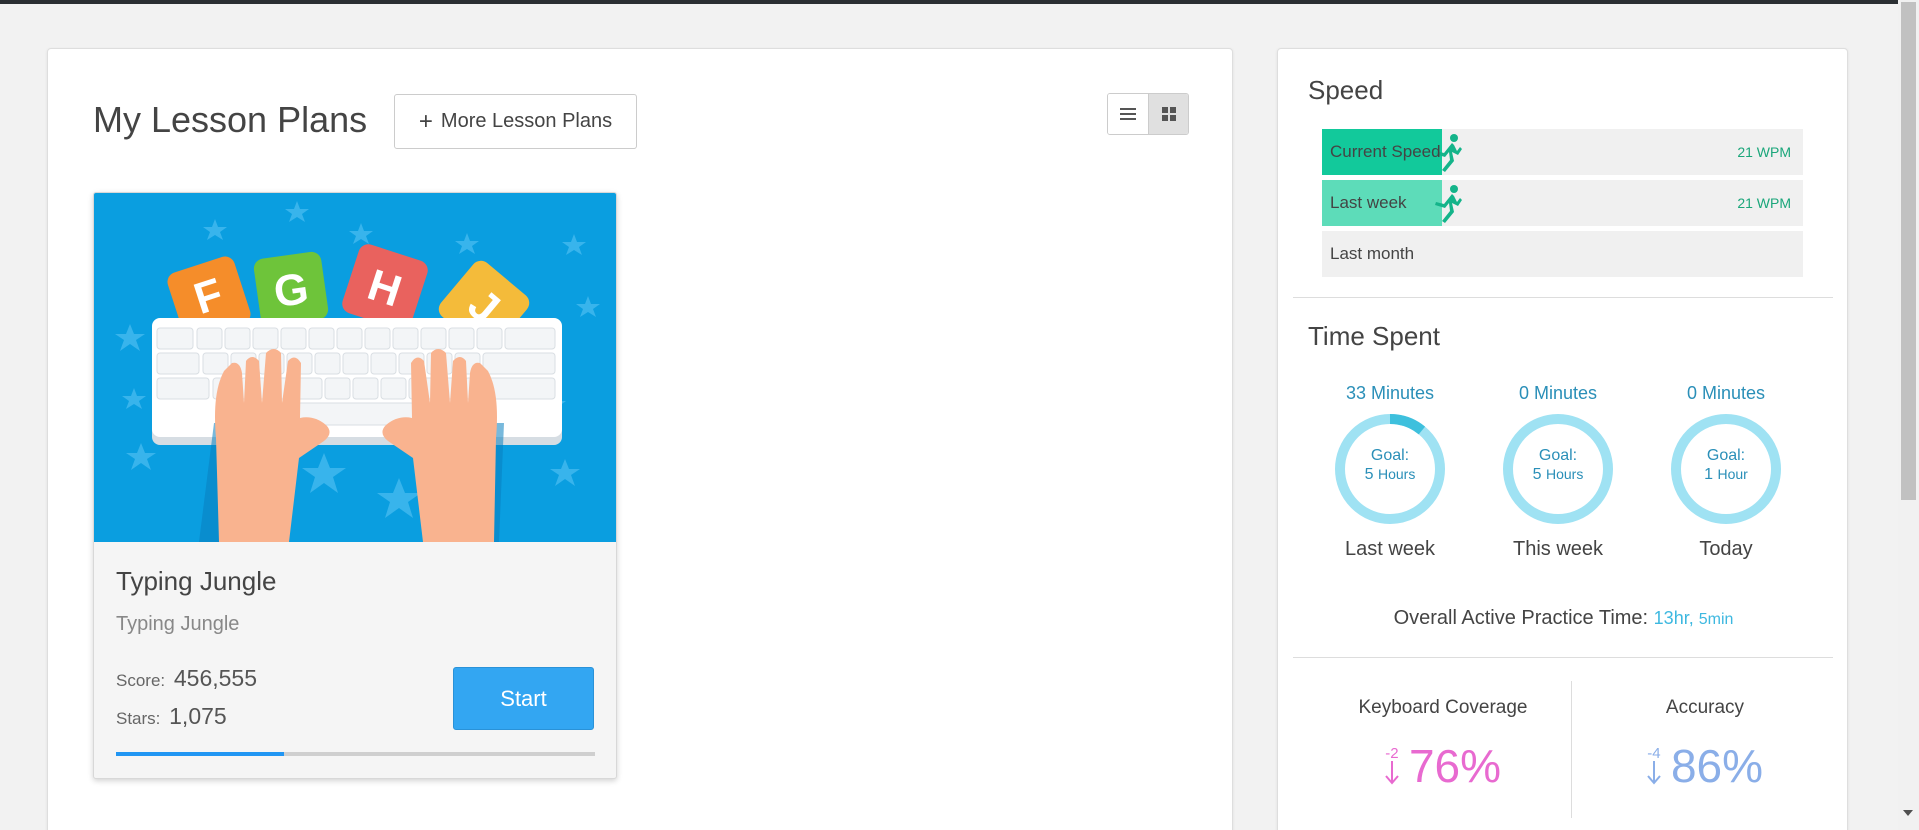 This screenshot has height=830, width=1919. What do you see at coordinates (1908, 251) in the screenshot?
I see `scrollbar-thumb` at bounding box center [1908, 251].